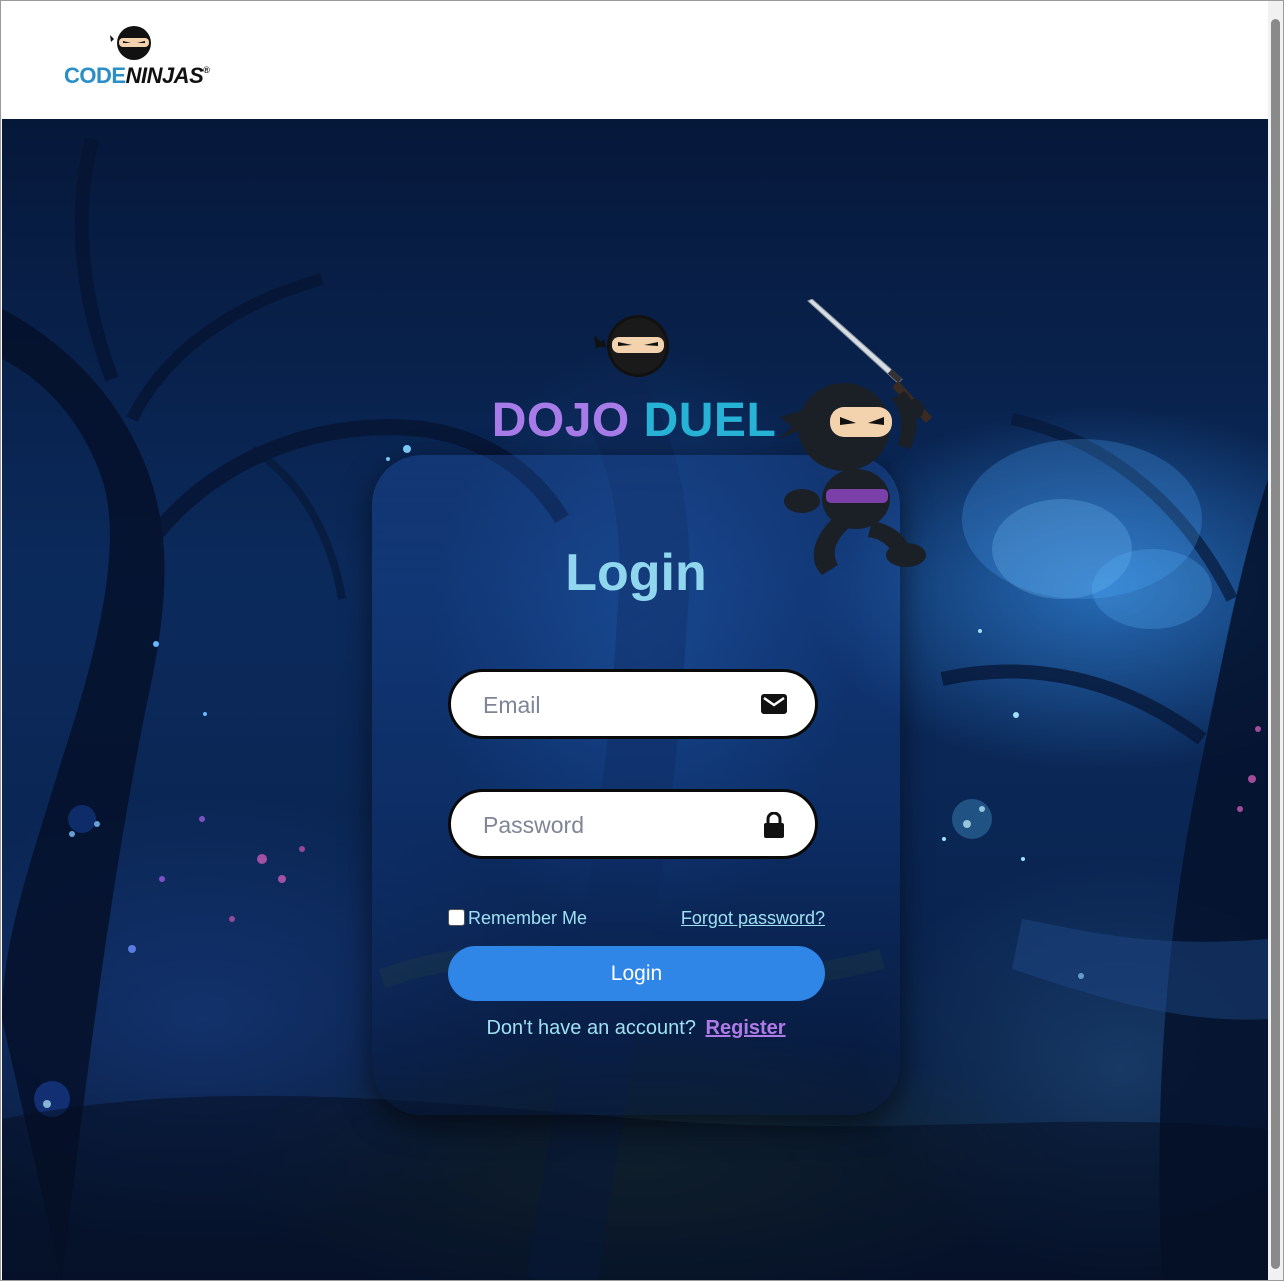 The height and width of the screenshot is (1281, 1284). I want to click on password-input, so click(618, 825).